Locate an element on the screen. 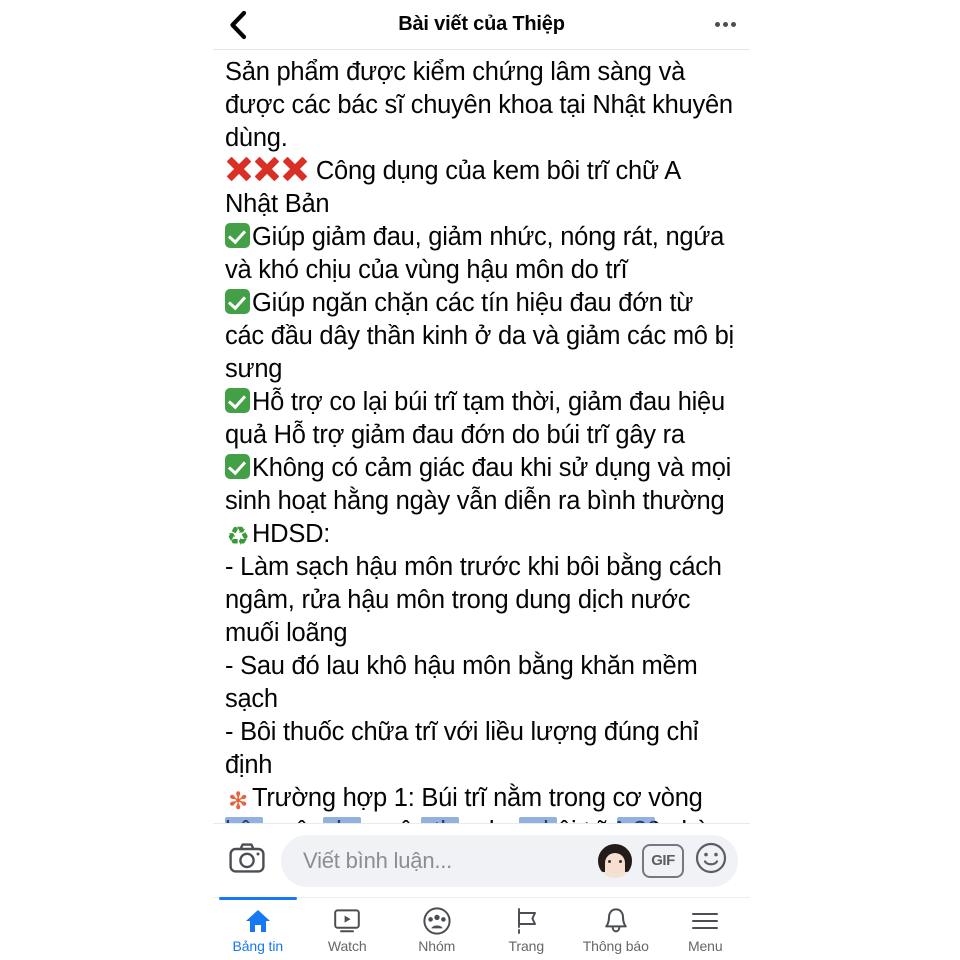  bottom-tab-bar: Bảng tin Watch Nhóm Trang Thông báo Menu is located at coordinates (481, 928).